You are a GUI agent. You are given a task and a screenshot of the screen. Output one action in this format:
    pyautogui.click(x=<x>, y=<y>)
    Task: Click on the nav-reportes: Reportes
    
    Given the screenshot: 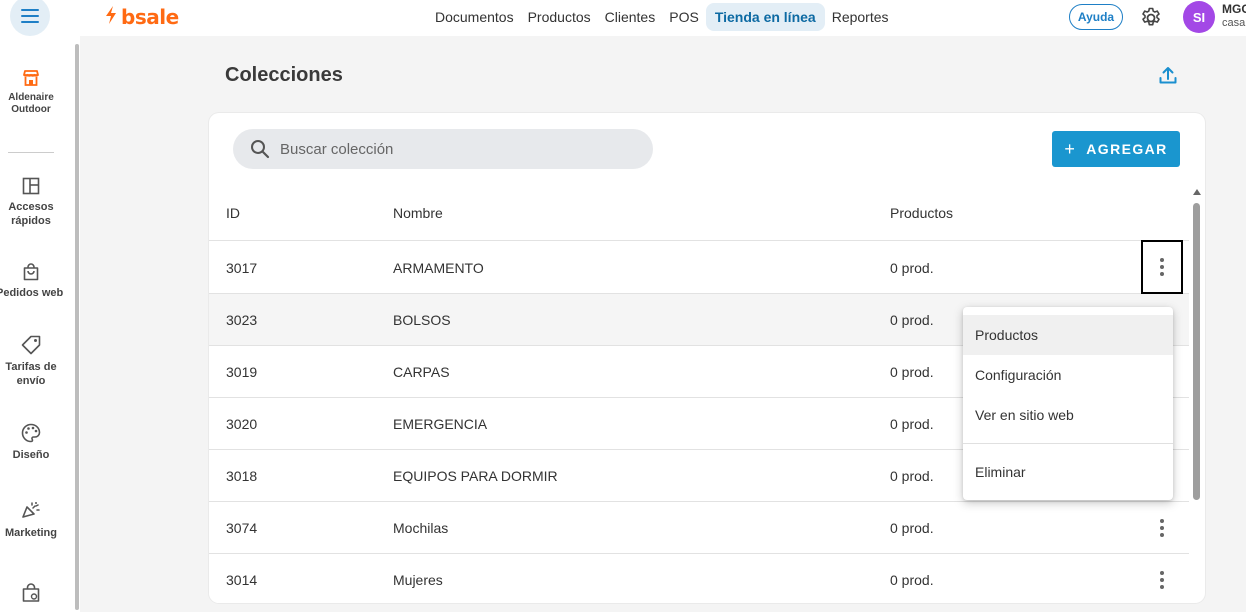 What is the action you would take?
    pyautogui.click(x=860, y=17)
    